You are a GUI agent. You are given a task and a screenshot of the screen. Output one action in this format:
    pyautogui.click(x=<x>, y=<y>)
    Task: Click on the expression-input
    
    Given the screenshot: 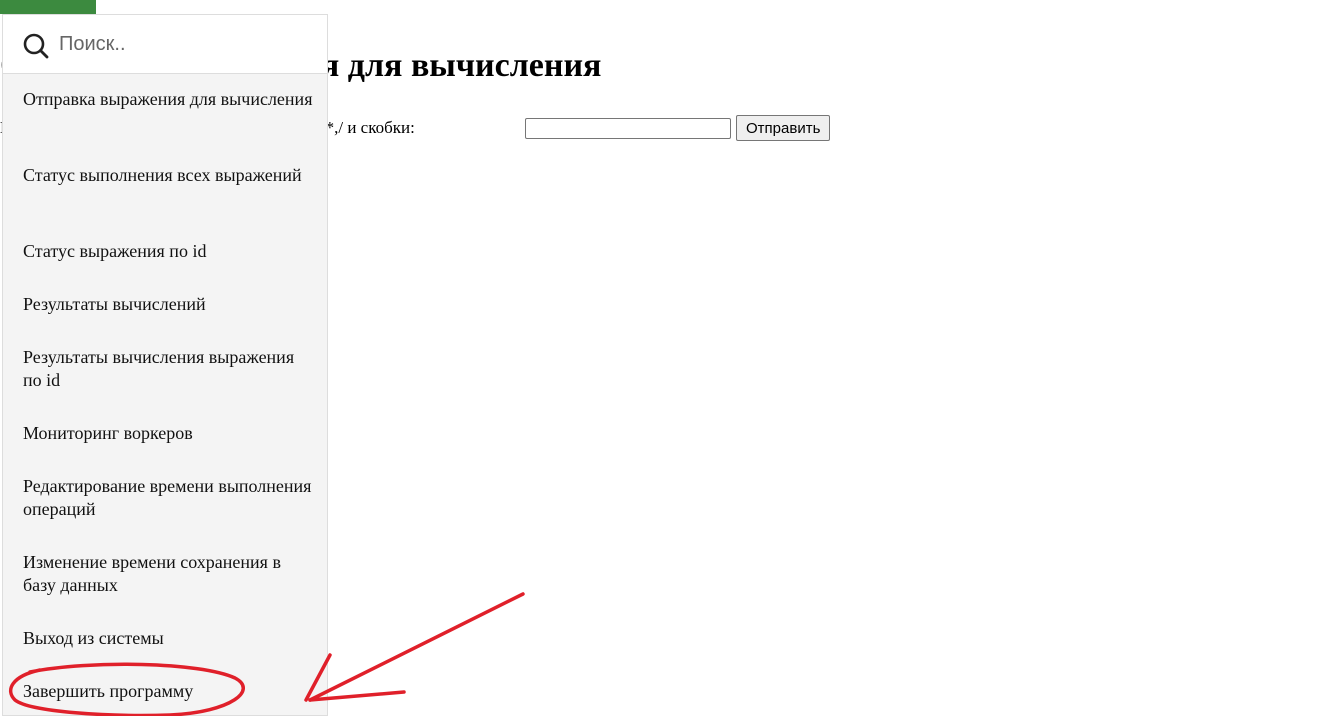 What is the action you would take?
    pyautogui.click(x=628, y=128)
    